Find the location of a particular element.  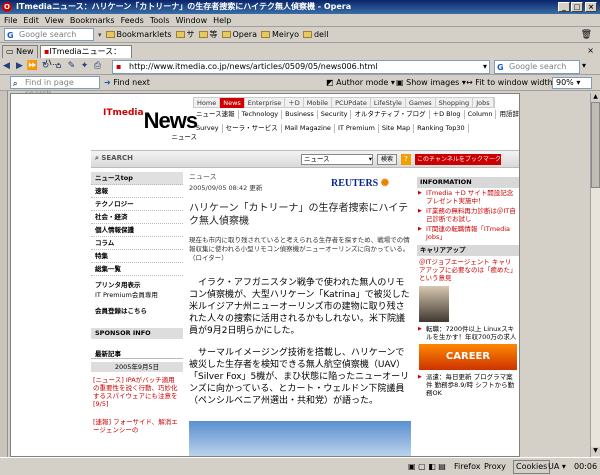

nav-survey: Survey is located at coordinates (208, 128).